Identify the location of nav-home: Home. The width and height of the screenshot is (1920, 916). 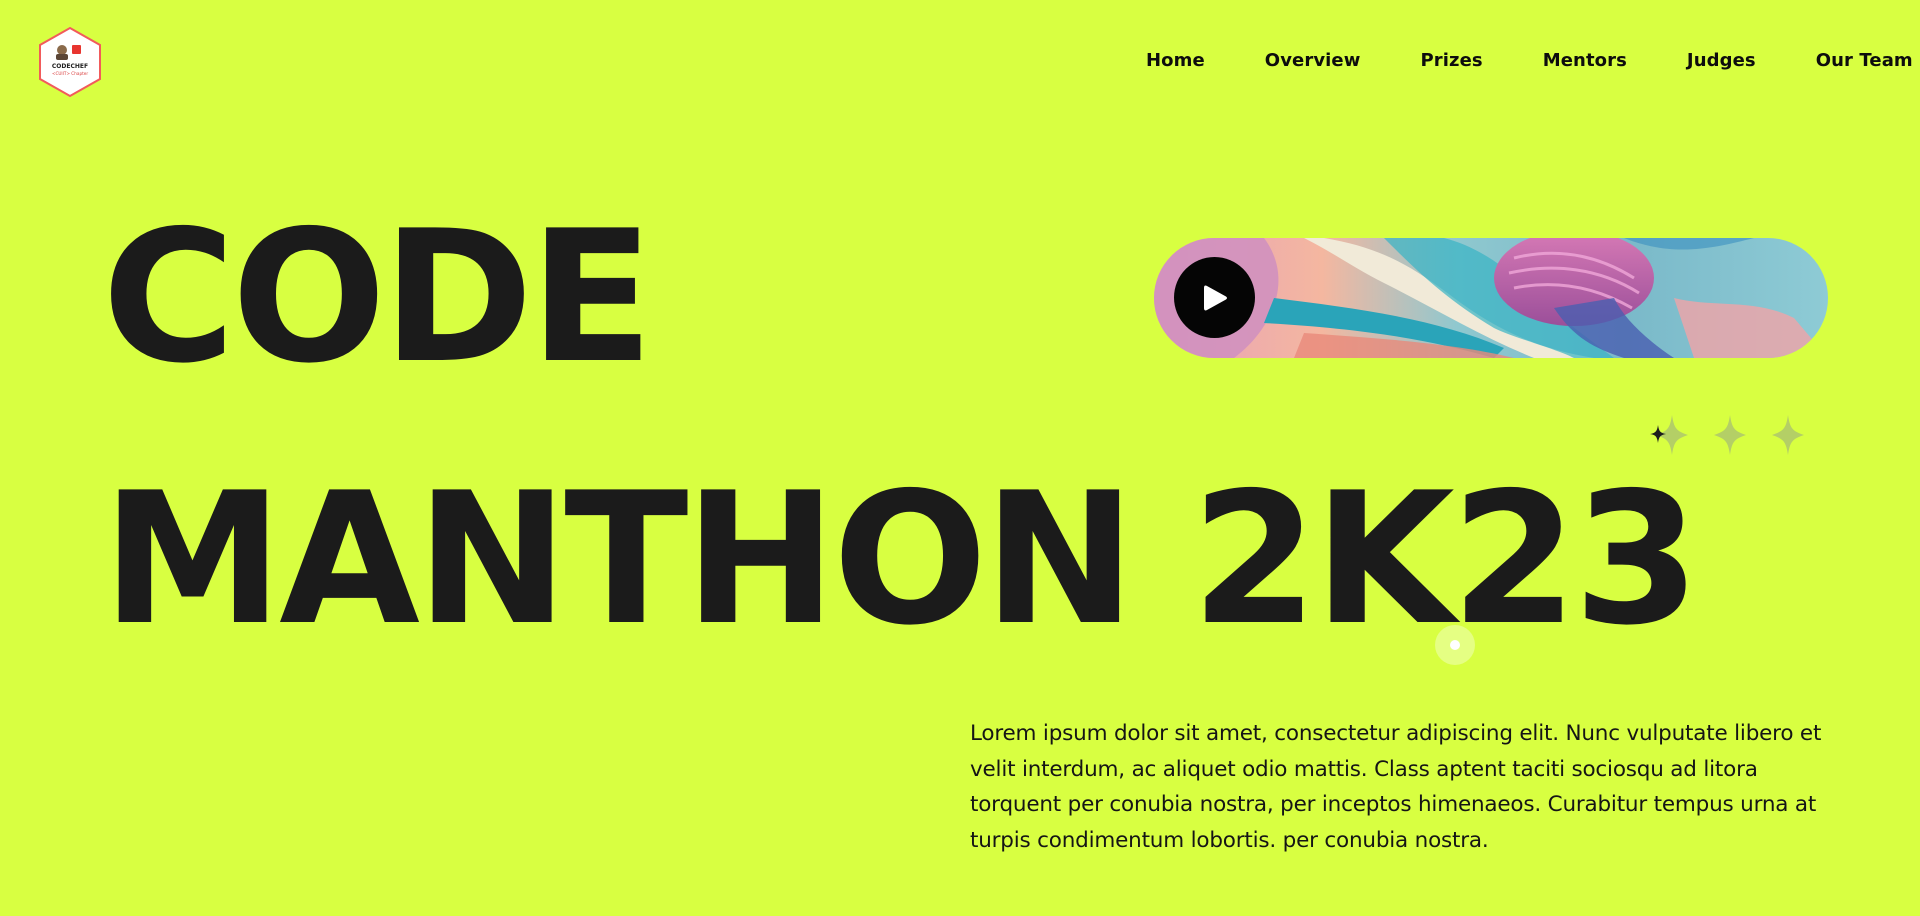
(1175, 60).